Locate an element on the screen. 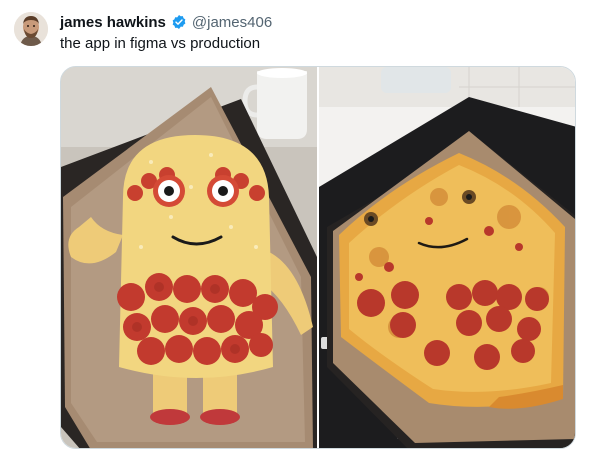  author-handle: @james406 is located at coordinates (232, 22).